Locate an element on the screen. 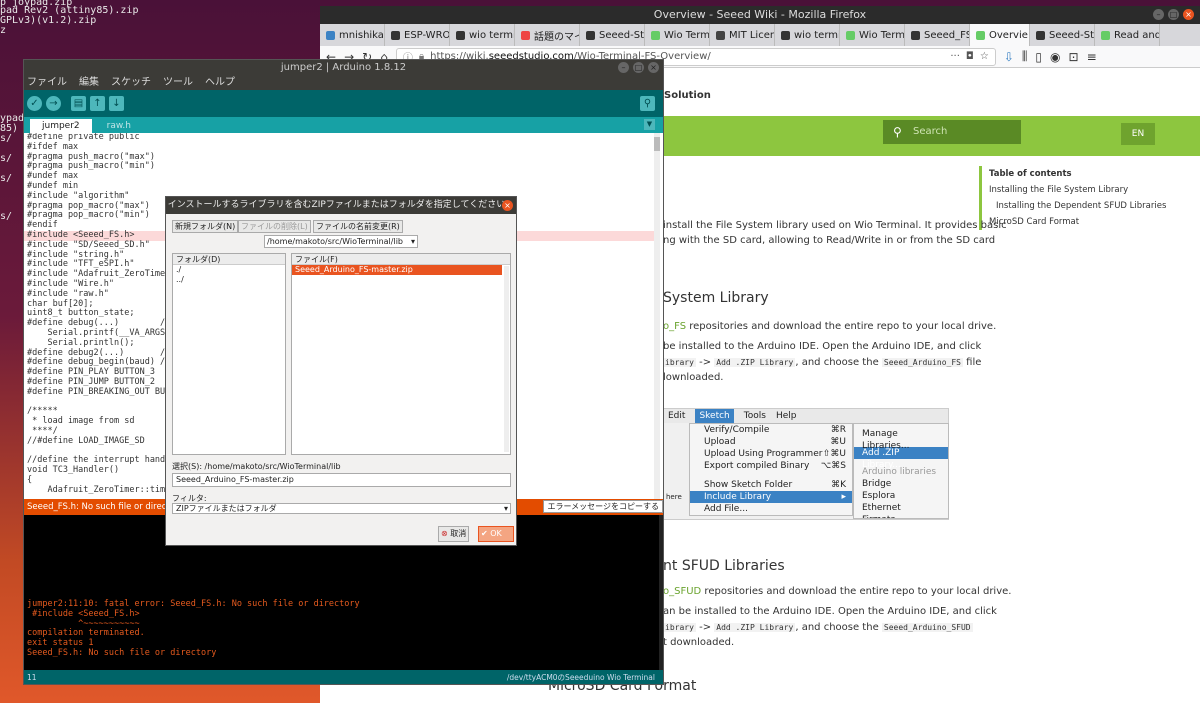 The height and width of the screenshot is (703, 1200). screenshot-menubar: Edit Sketch Tools Help is located at coordinates (806, 416).